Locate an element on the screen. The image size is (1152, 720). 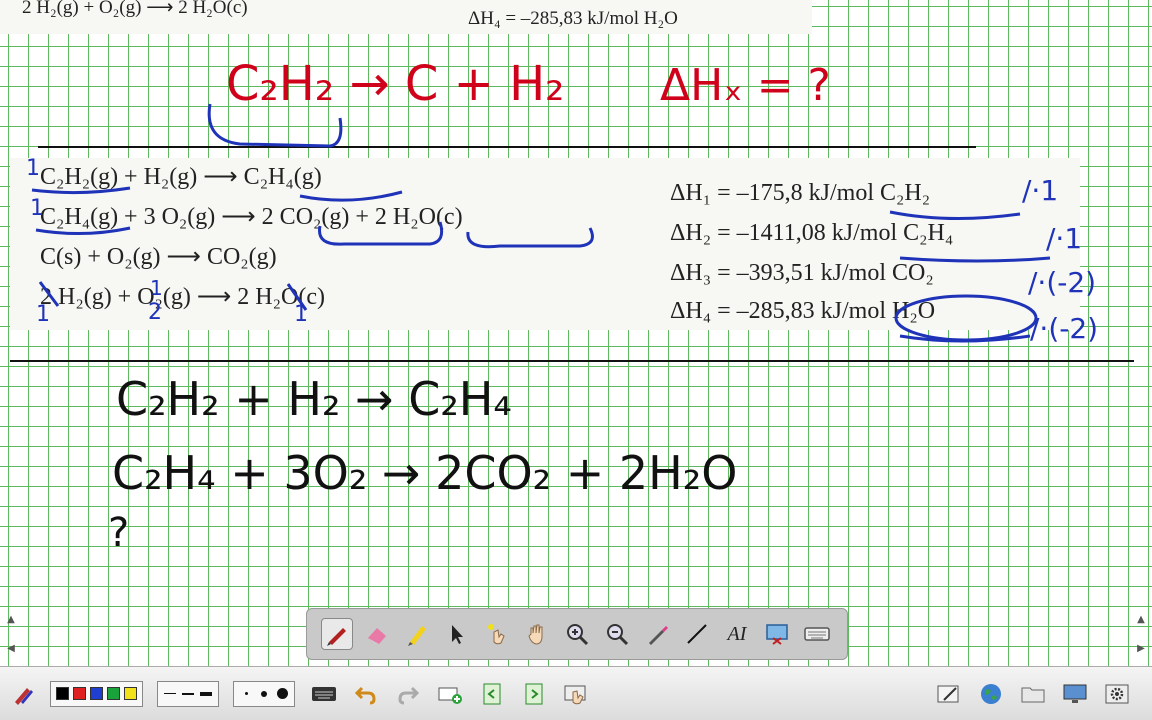
color-palette is located at coordinates (96, 693).